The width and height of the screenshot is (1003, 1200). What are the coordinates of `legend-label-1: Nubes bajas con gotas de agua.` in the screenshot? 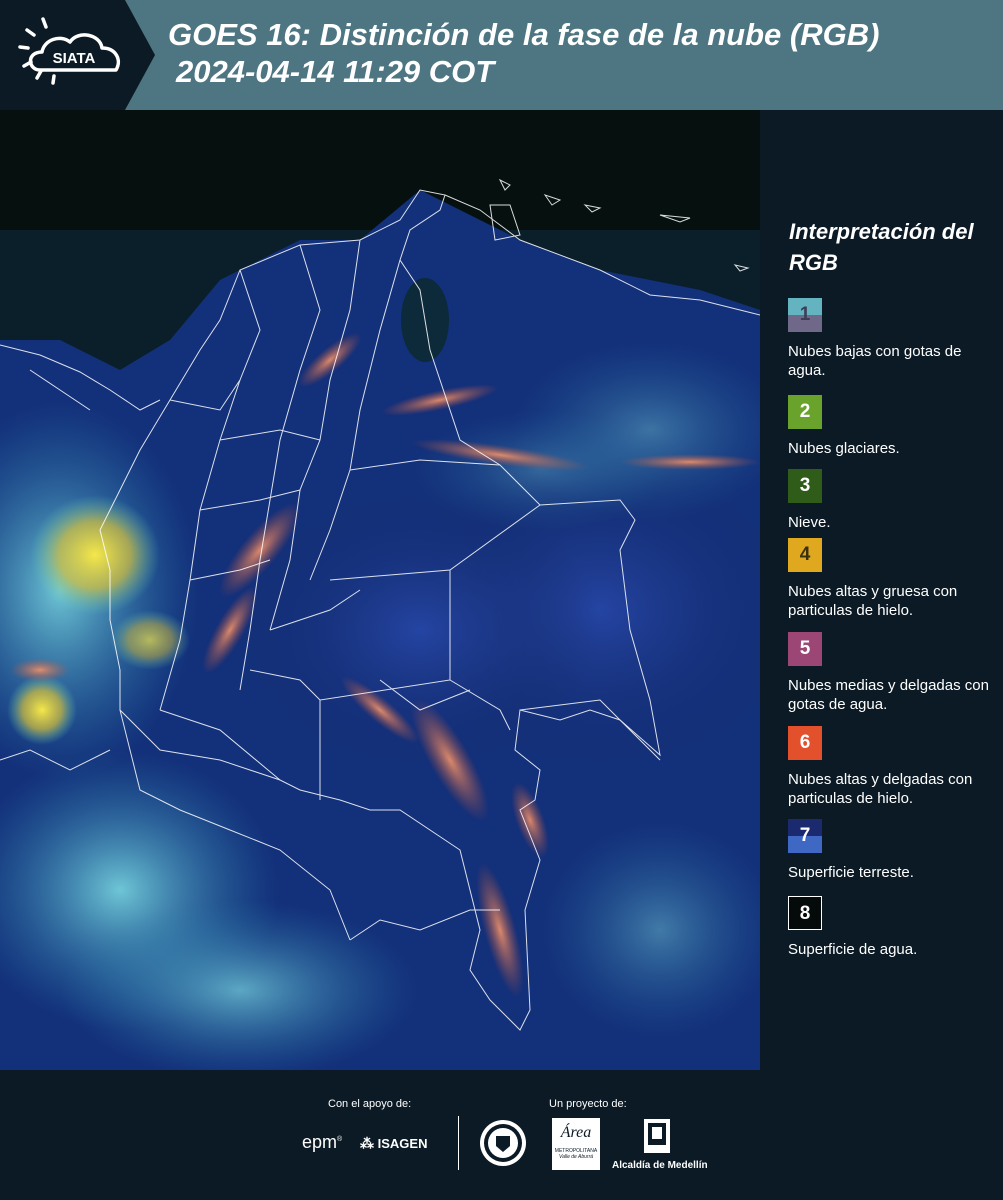 It's located at (875, 361).